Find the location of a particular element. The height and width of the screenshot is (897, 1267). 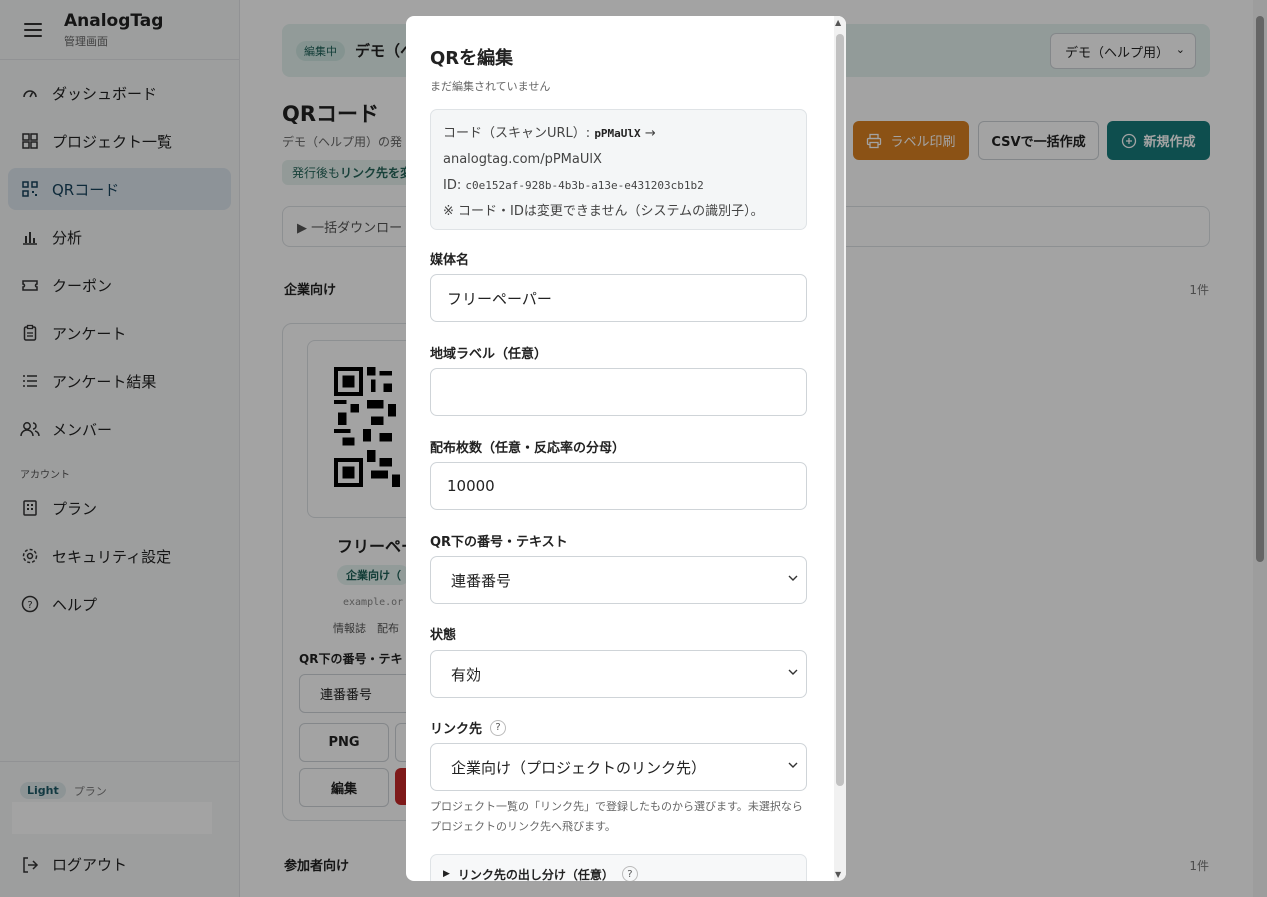

qr-text-select-value: 連番番号 is located at coordinates (481, 580).